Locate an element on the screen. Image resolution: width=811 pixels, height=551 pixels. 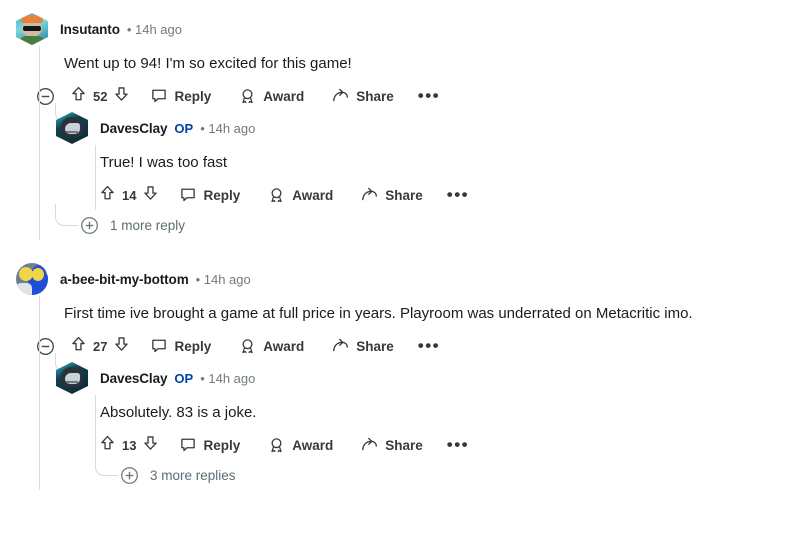
more-replies-label: 3 more replies is located at coordinates (193, 475).